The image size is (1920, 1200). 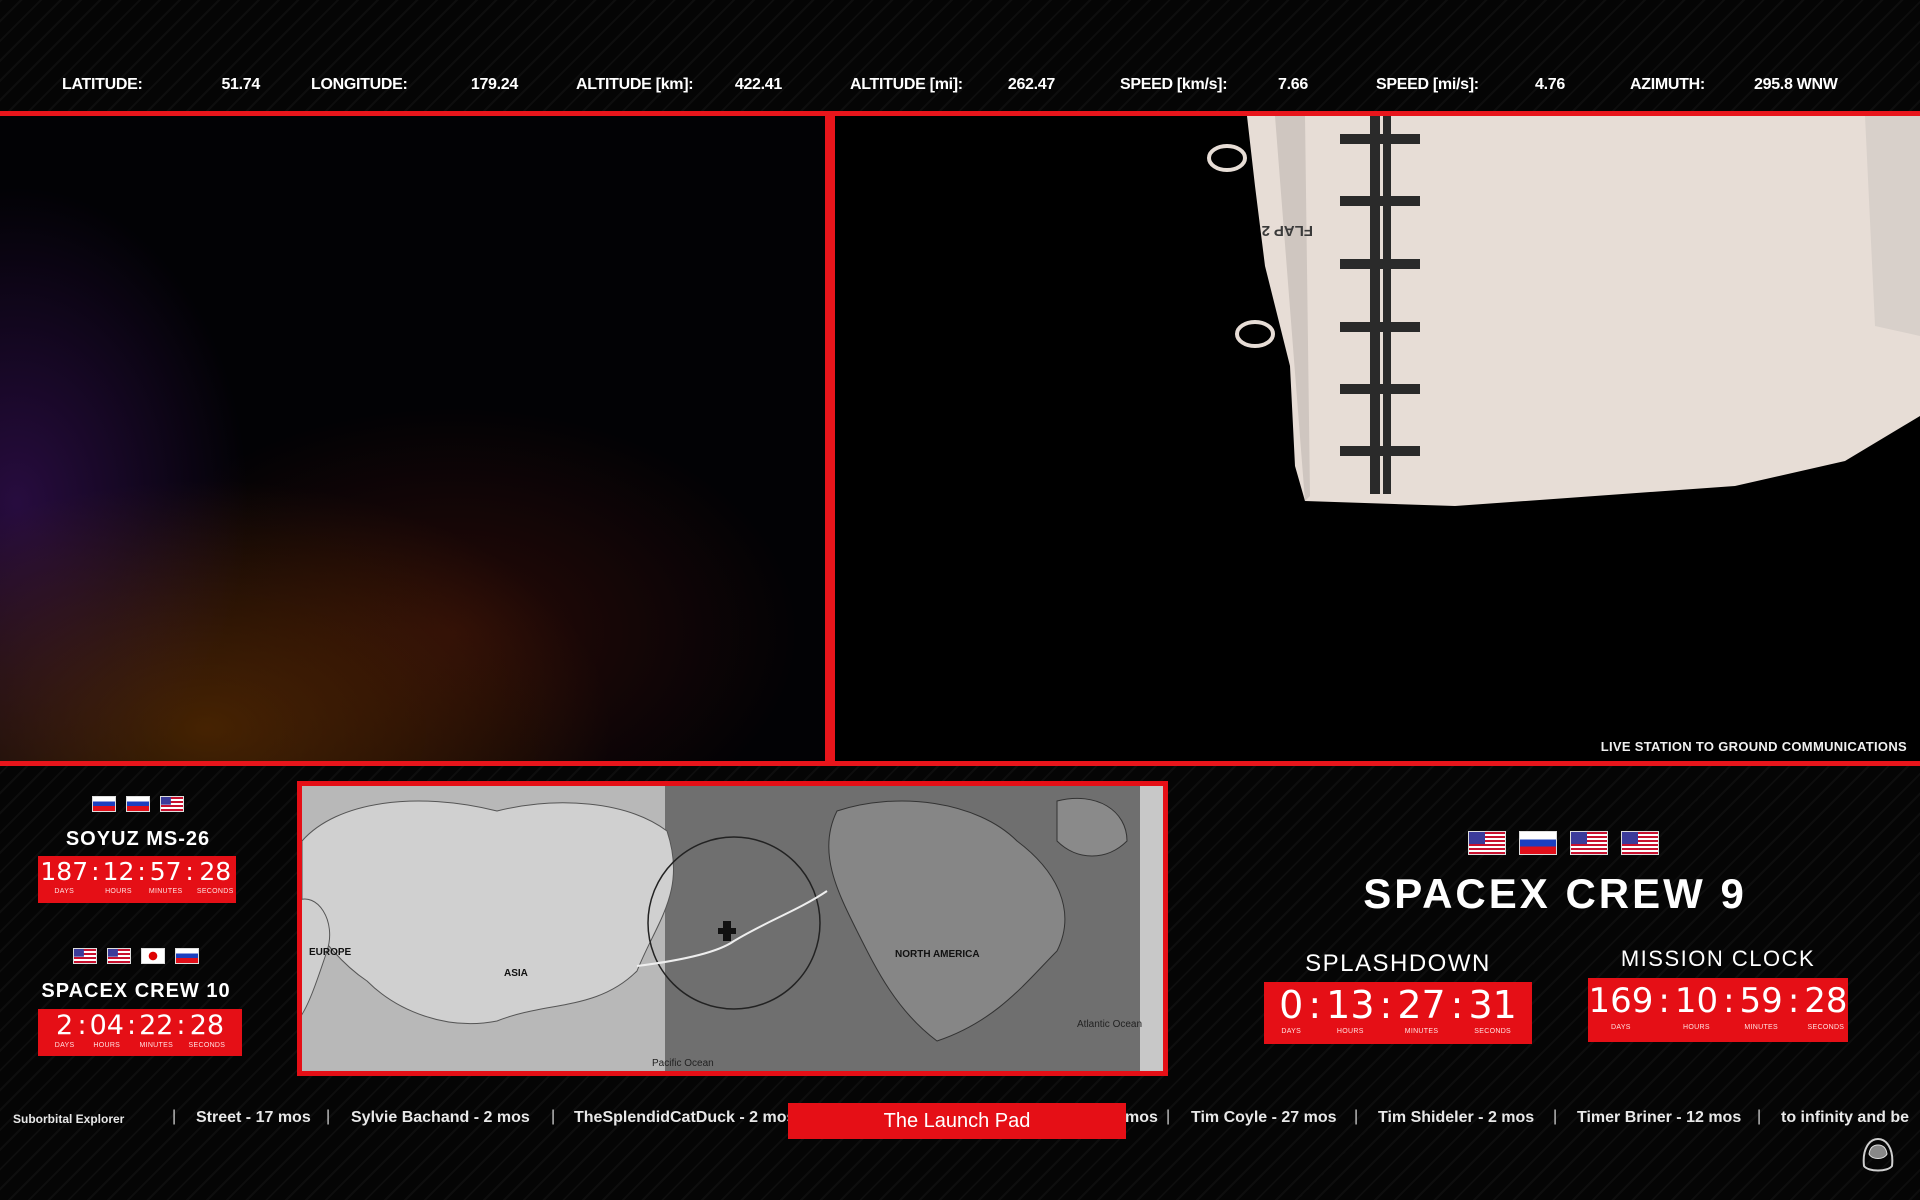 I want to click on crew10-clock: 2 DAYS : 04 HOURS : 22 MINUTES : 28 SECONDS, so click(x=140, y=1032).